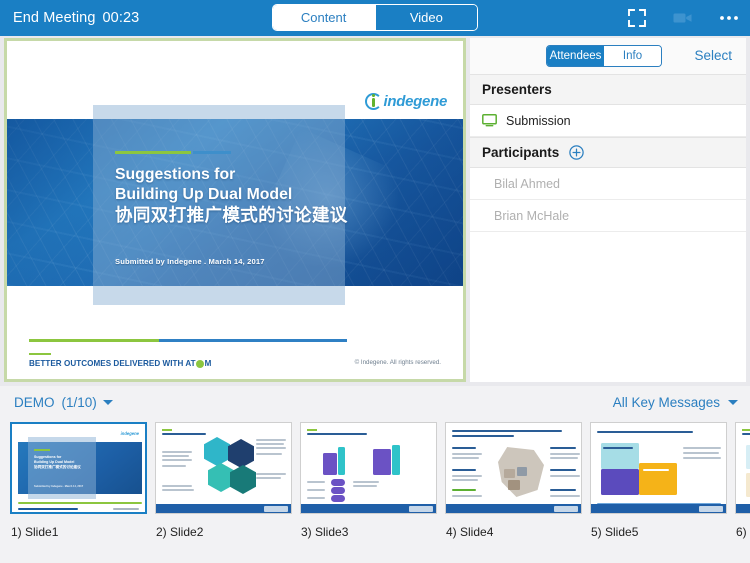  What do you see at coordinates (713, 55) in the screenshot?
I see `select-button: Select` at bounding box center [713, 55].